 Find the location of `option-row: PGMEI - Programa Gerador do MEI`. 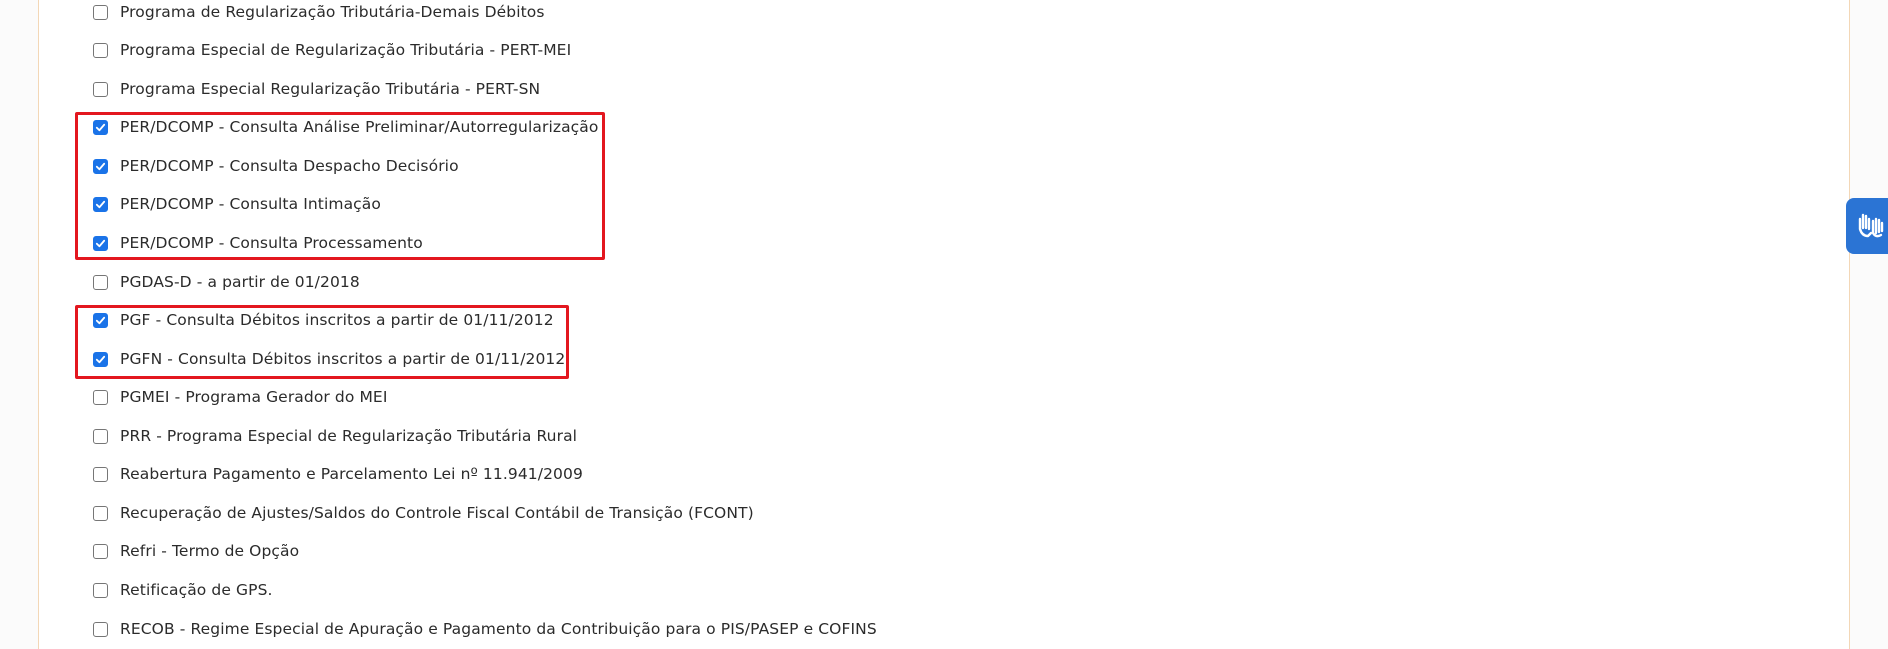

option-row: PGMEI - Programa Gerador do MEI is located at coordinates (240, 397).